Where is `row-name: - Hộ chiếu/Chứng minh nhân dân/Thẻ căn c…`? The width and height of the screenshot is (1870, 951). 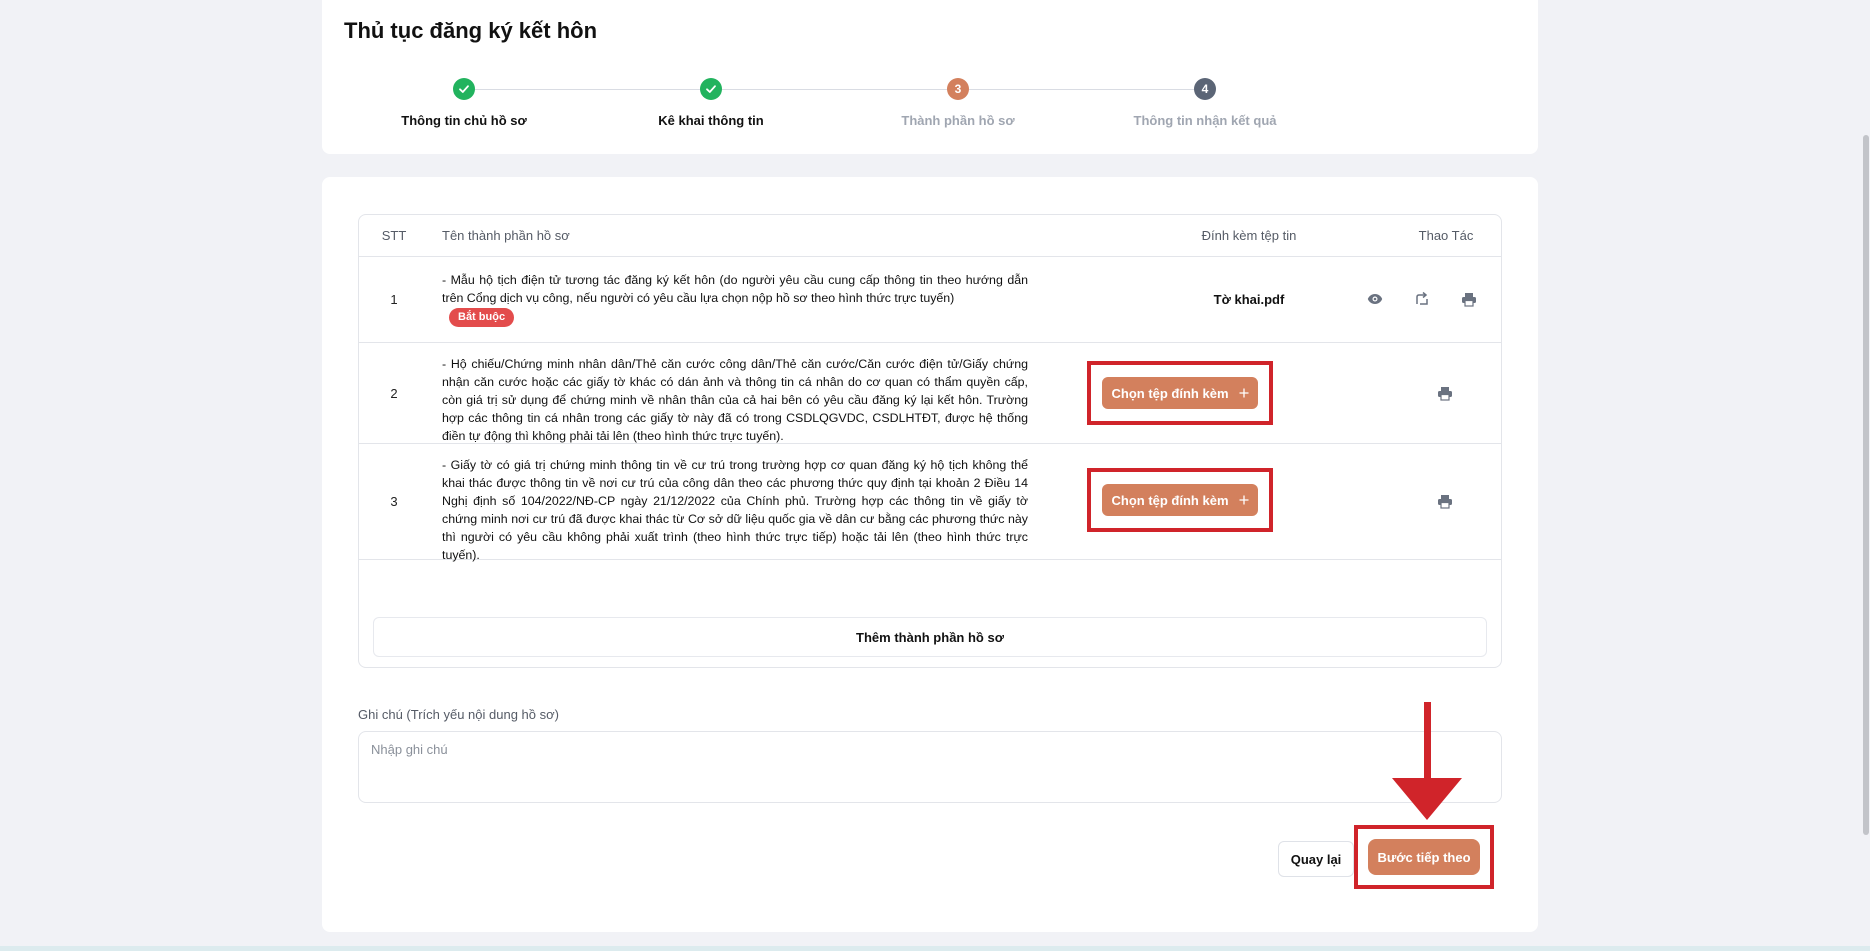
row-name: - Hộ chiếu/Chứng minh nhân dân/Thẻ căn c… is located at coordinates (735, 400).